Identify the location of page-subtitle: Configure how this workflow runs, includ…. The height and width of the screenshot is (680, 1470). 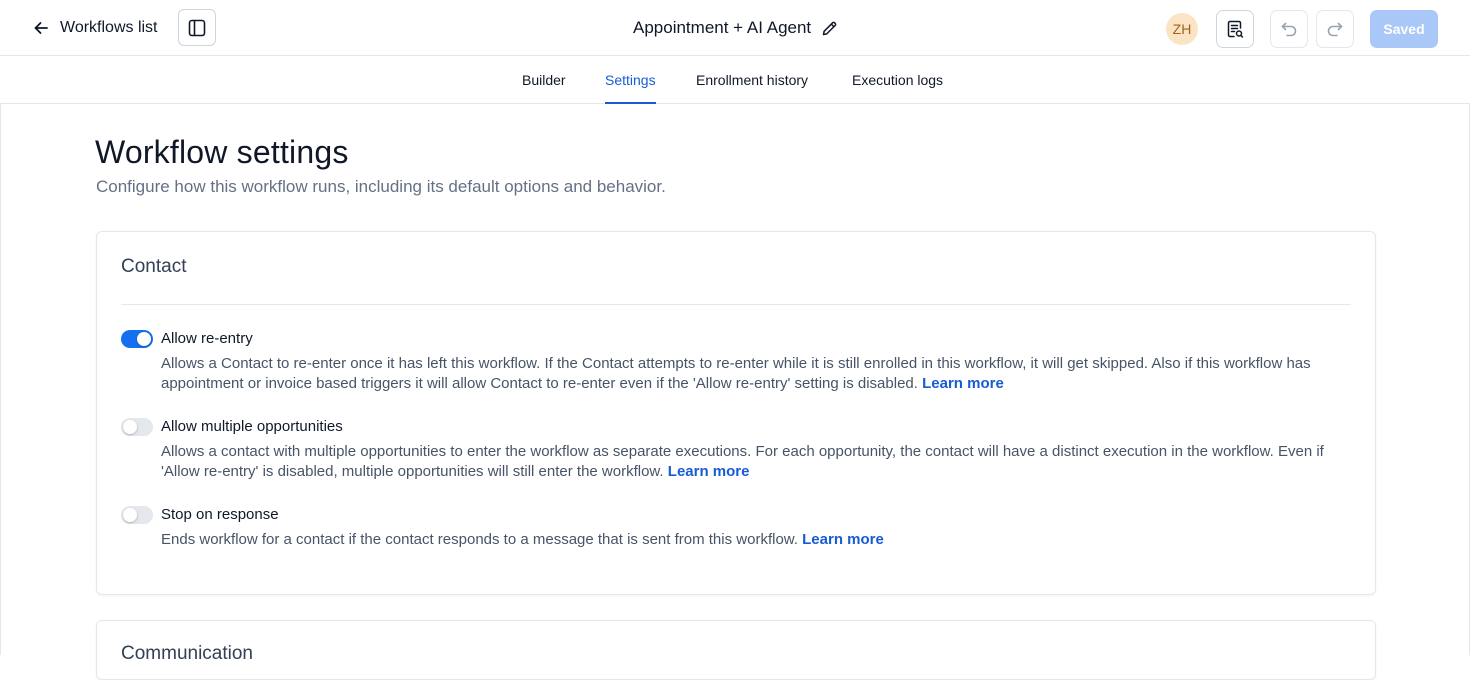
(381, 186).